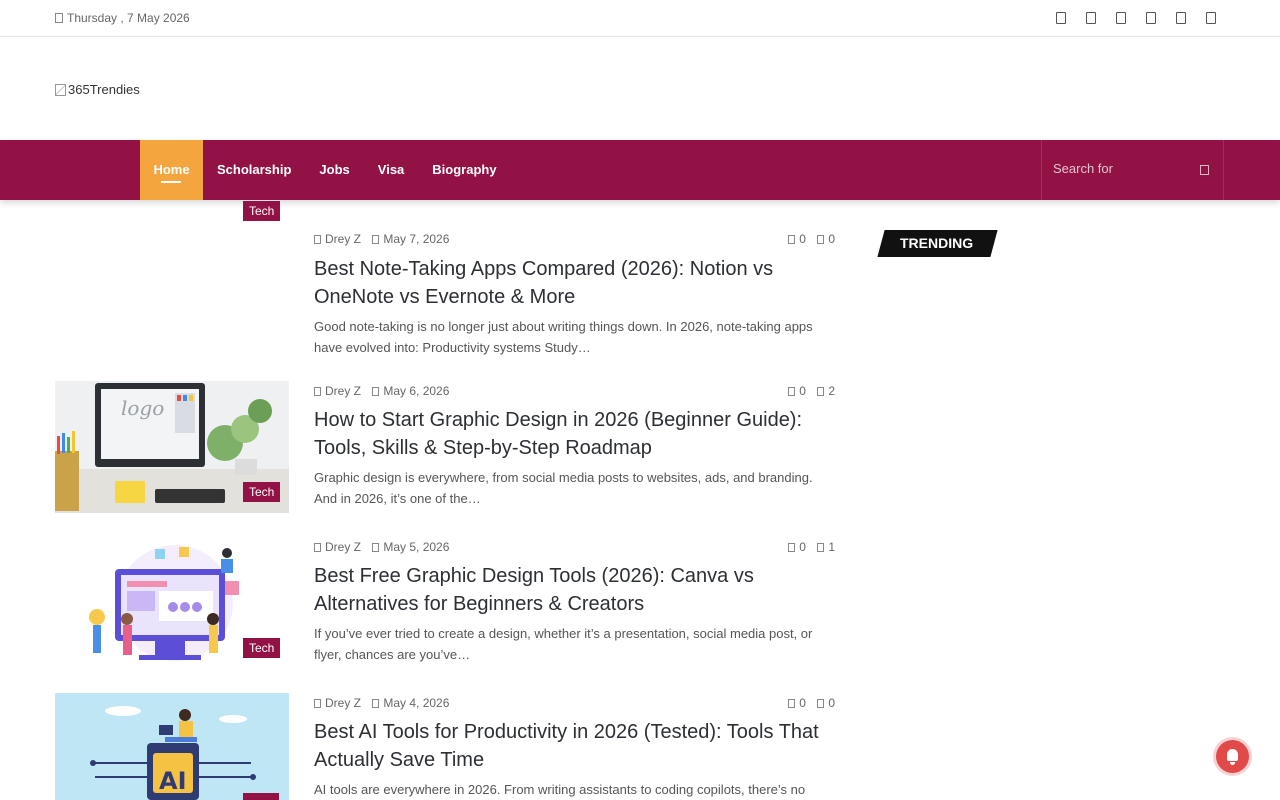  I want to click on search-box, so click(1132, 170).